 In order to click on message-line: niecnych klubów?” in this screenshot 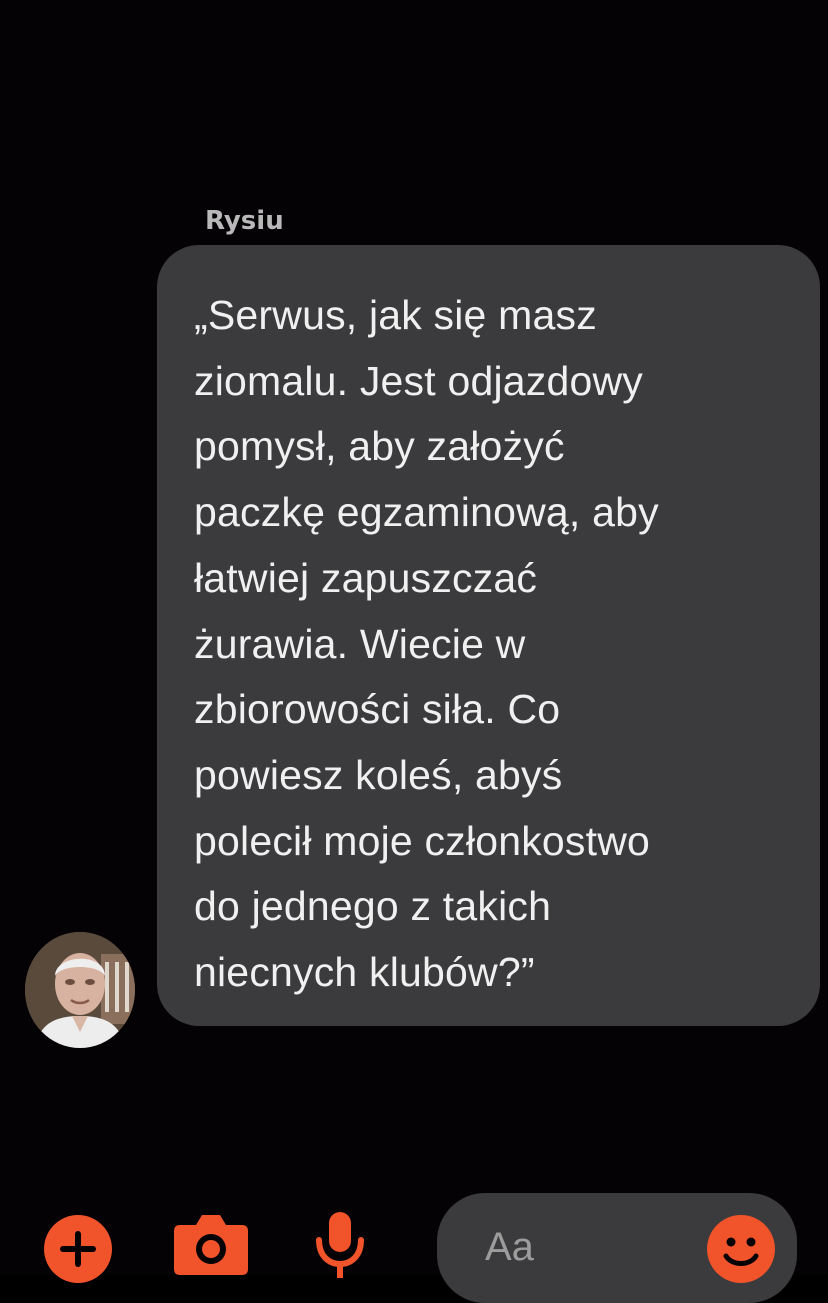, I will do `click(364, 972)`.